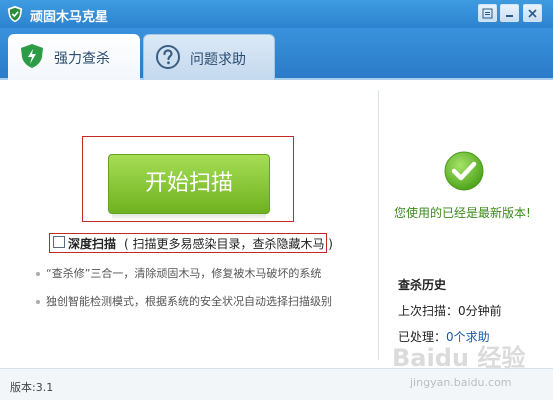 The width and height of the screenshot is (553, 400). I want to click on help-icon, so click(168, 57).